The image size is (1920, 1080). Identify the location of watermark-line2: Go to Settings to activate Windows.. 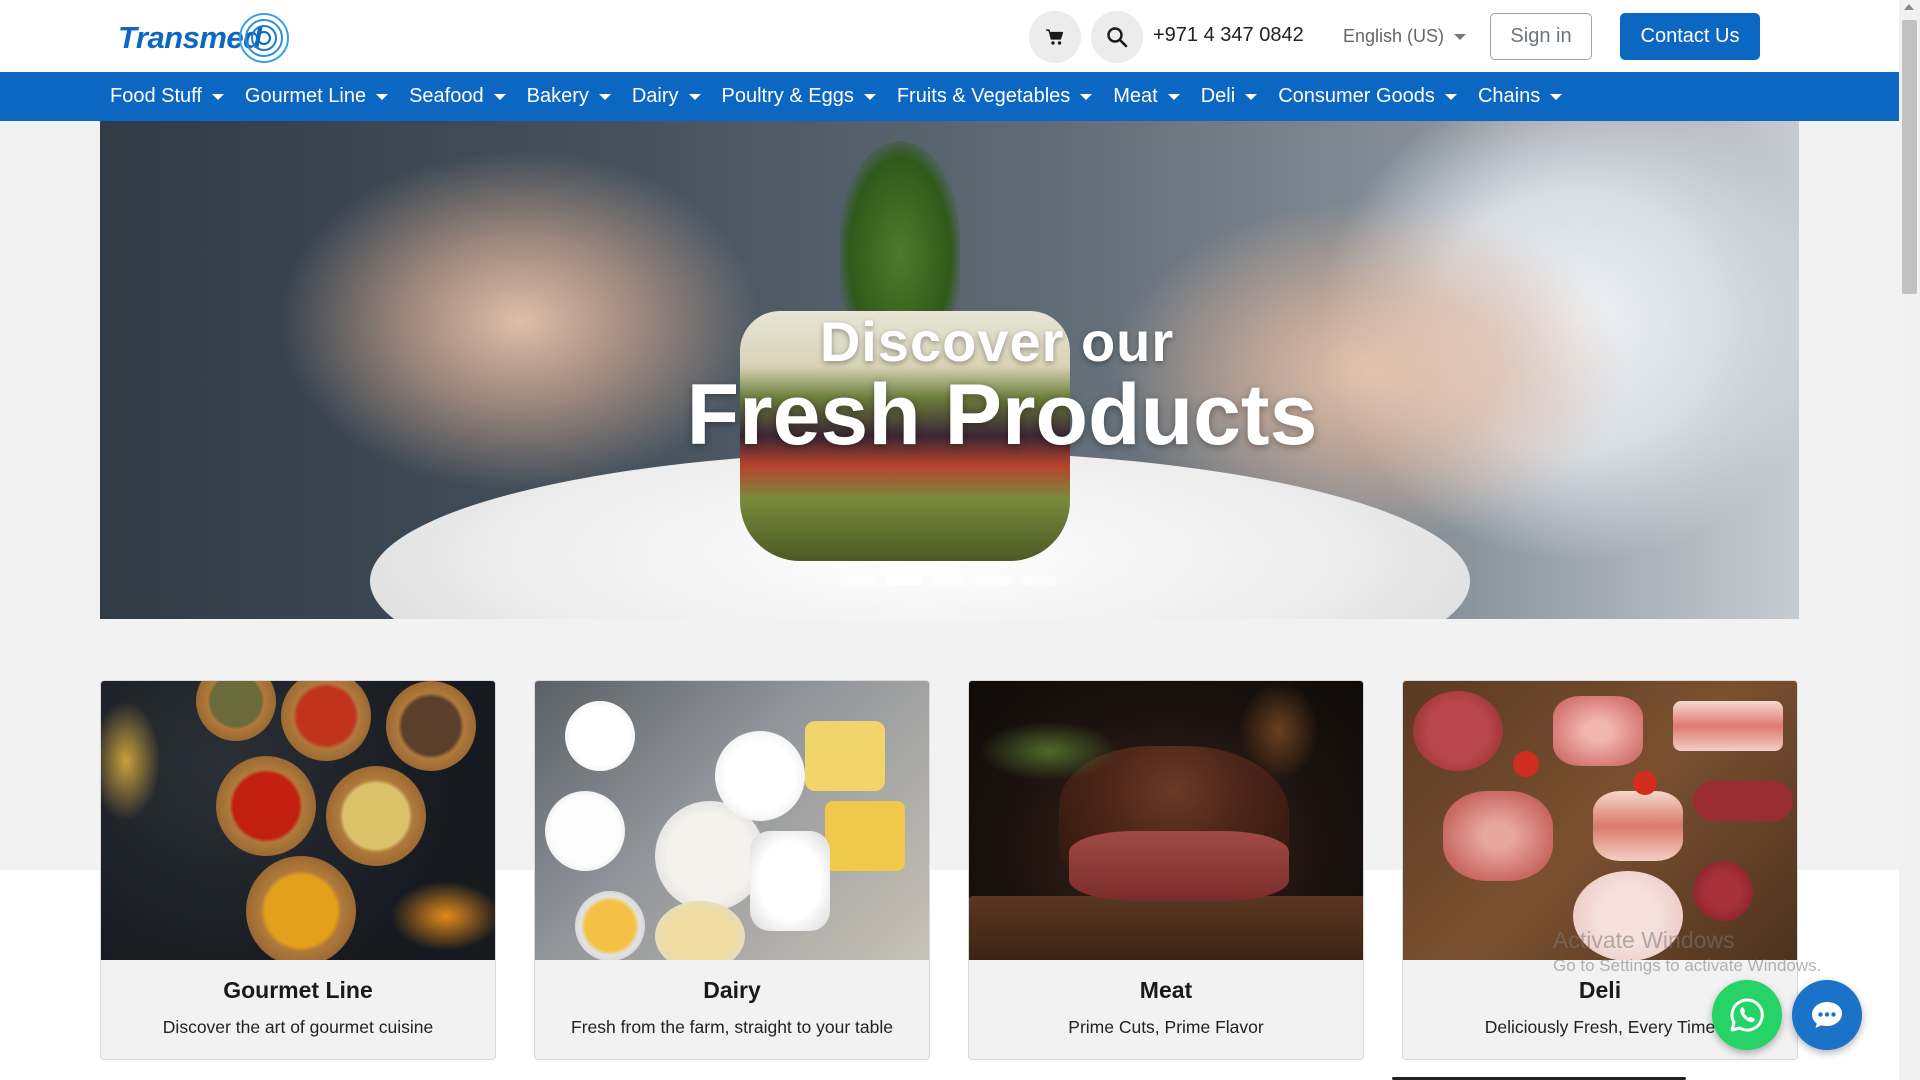
(1687, 965).